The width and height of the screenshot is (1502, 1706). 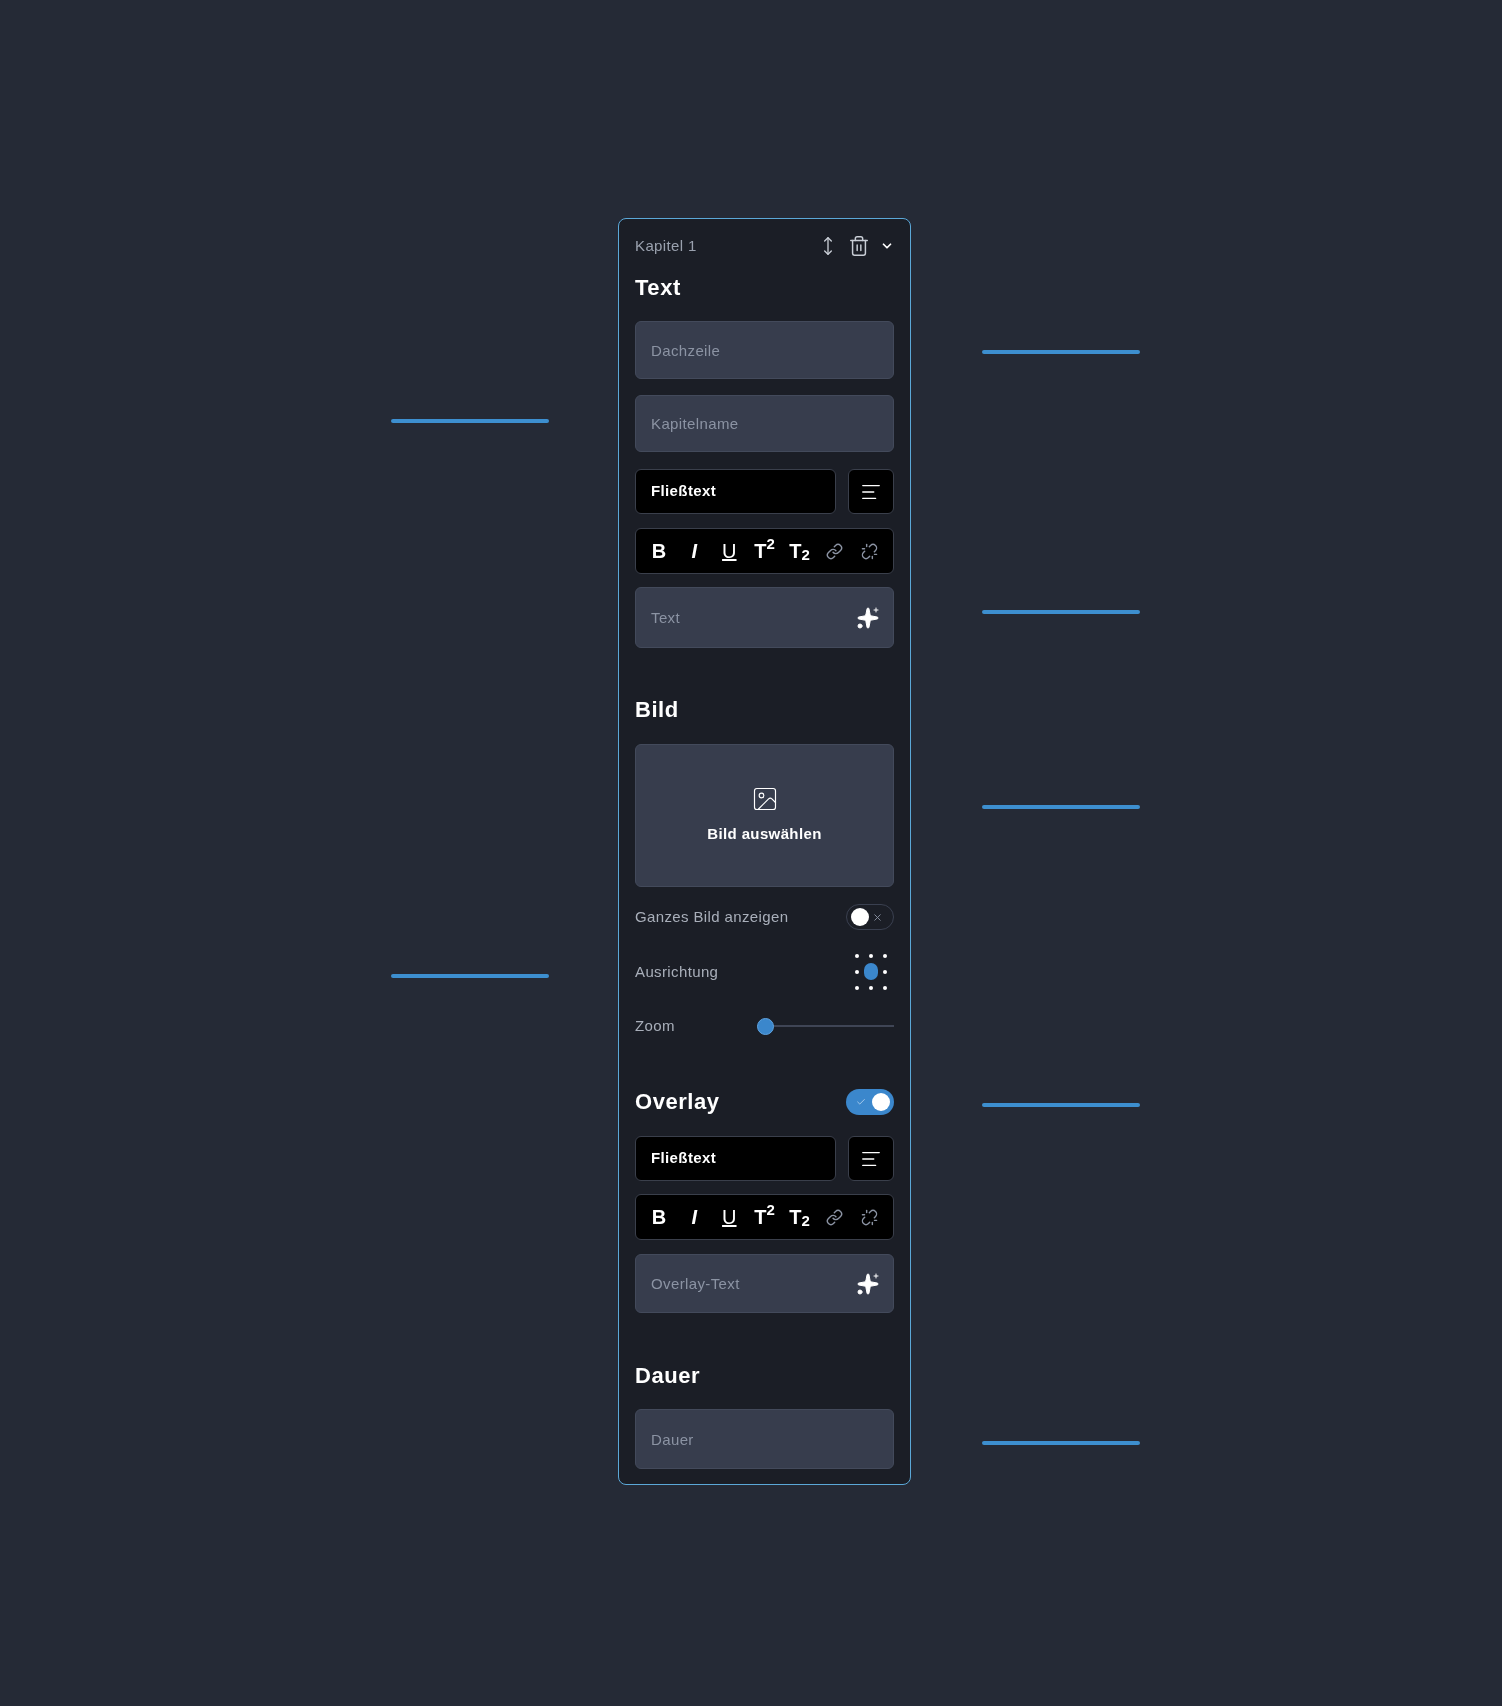 I want to click on option-label: Zoom, so click(x=655, y=1025).